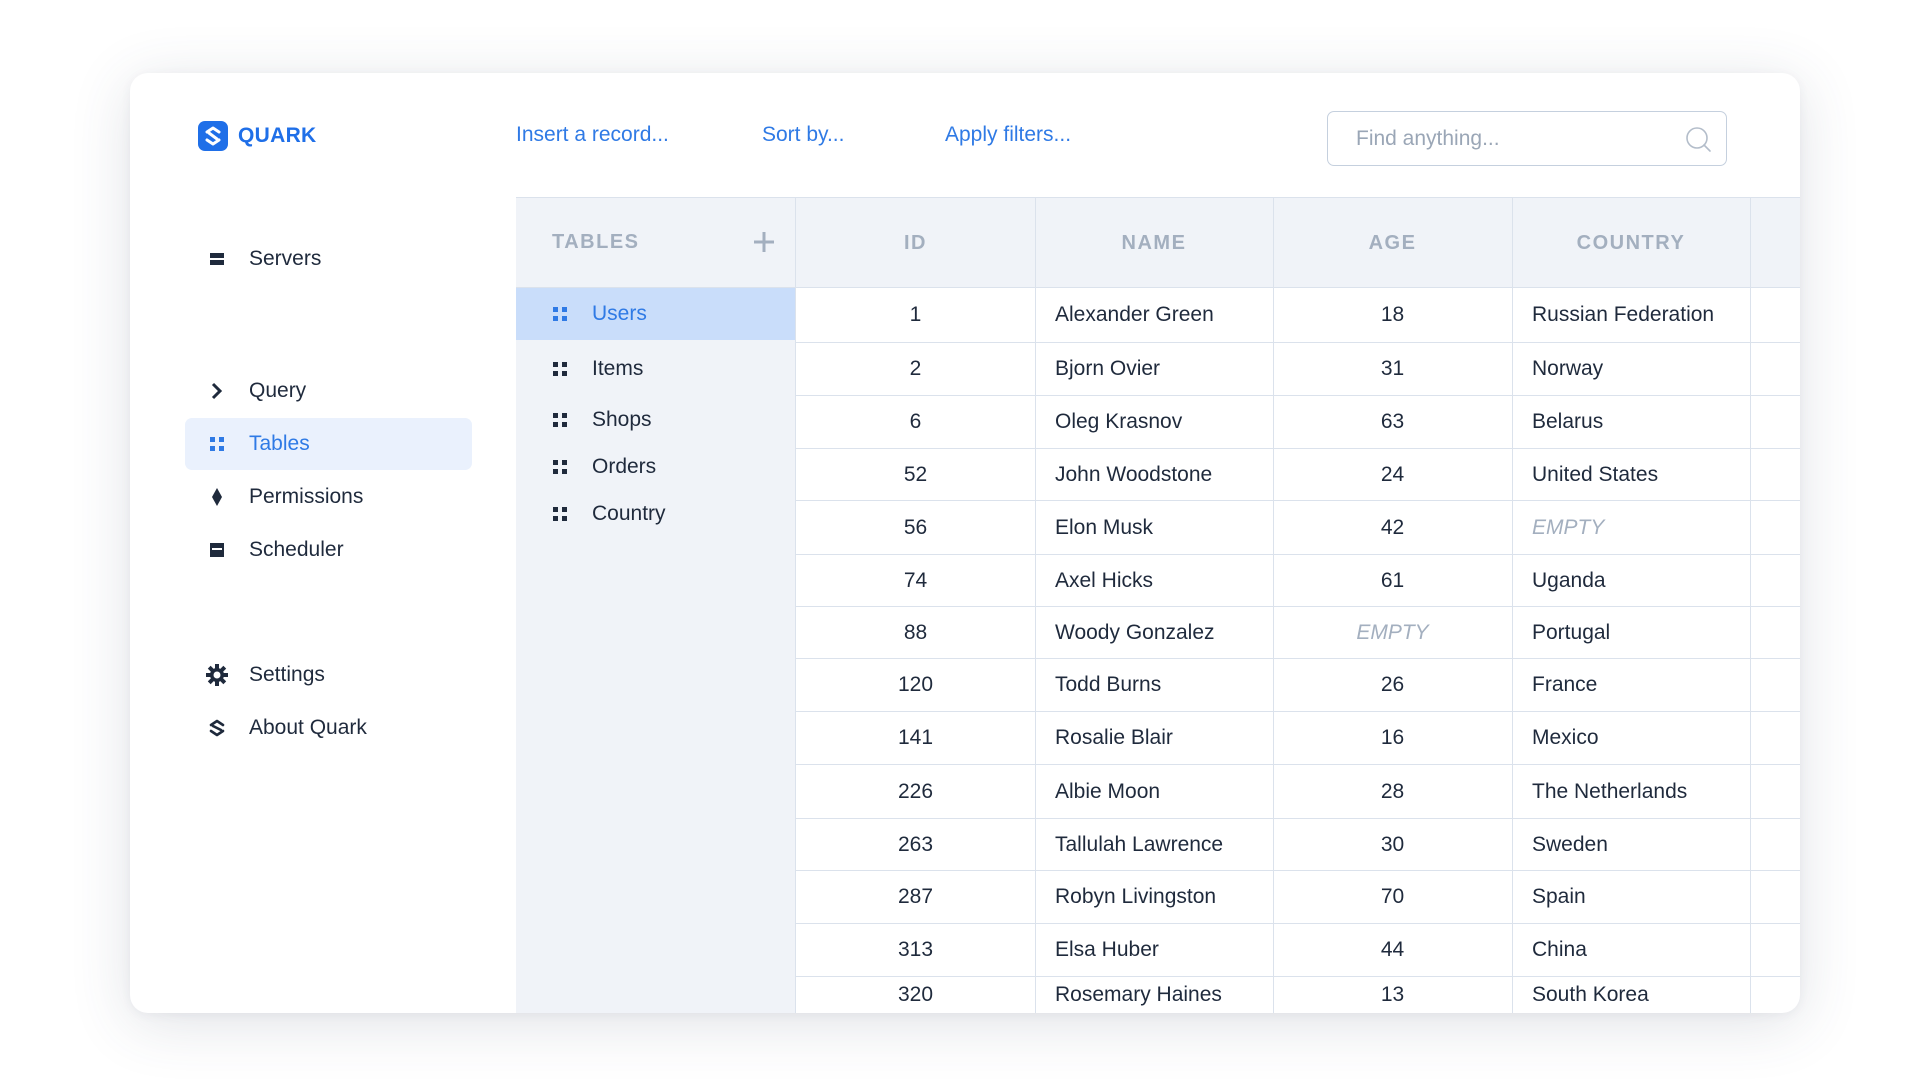  I want to click on sidebar-item-label: Settings, so click(287, 674).